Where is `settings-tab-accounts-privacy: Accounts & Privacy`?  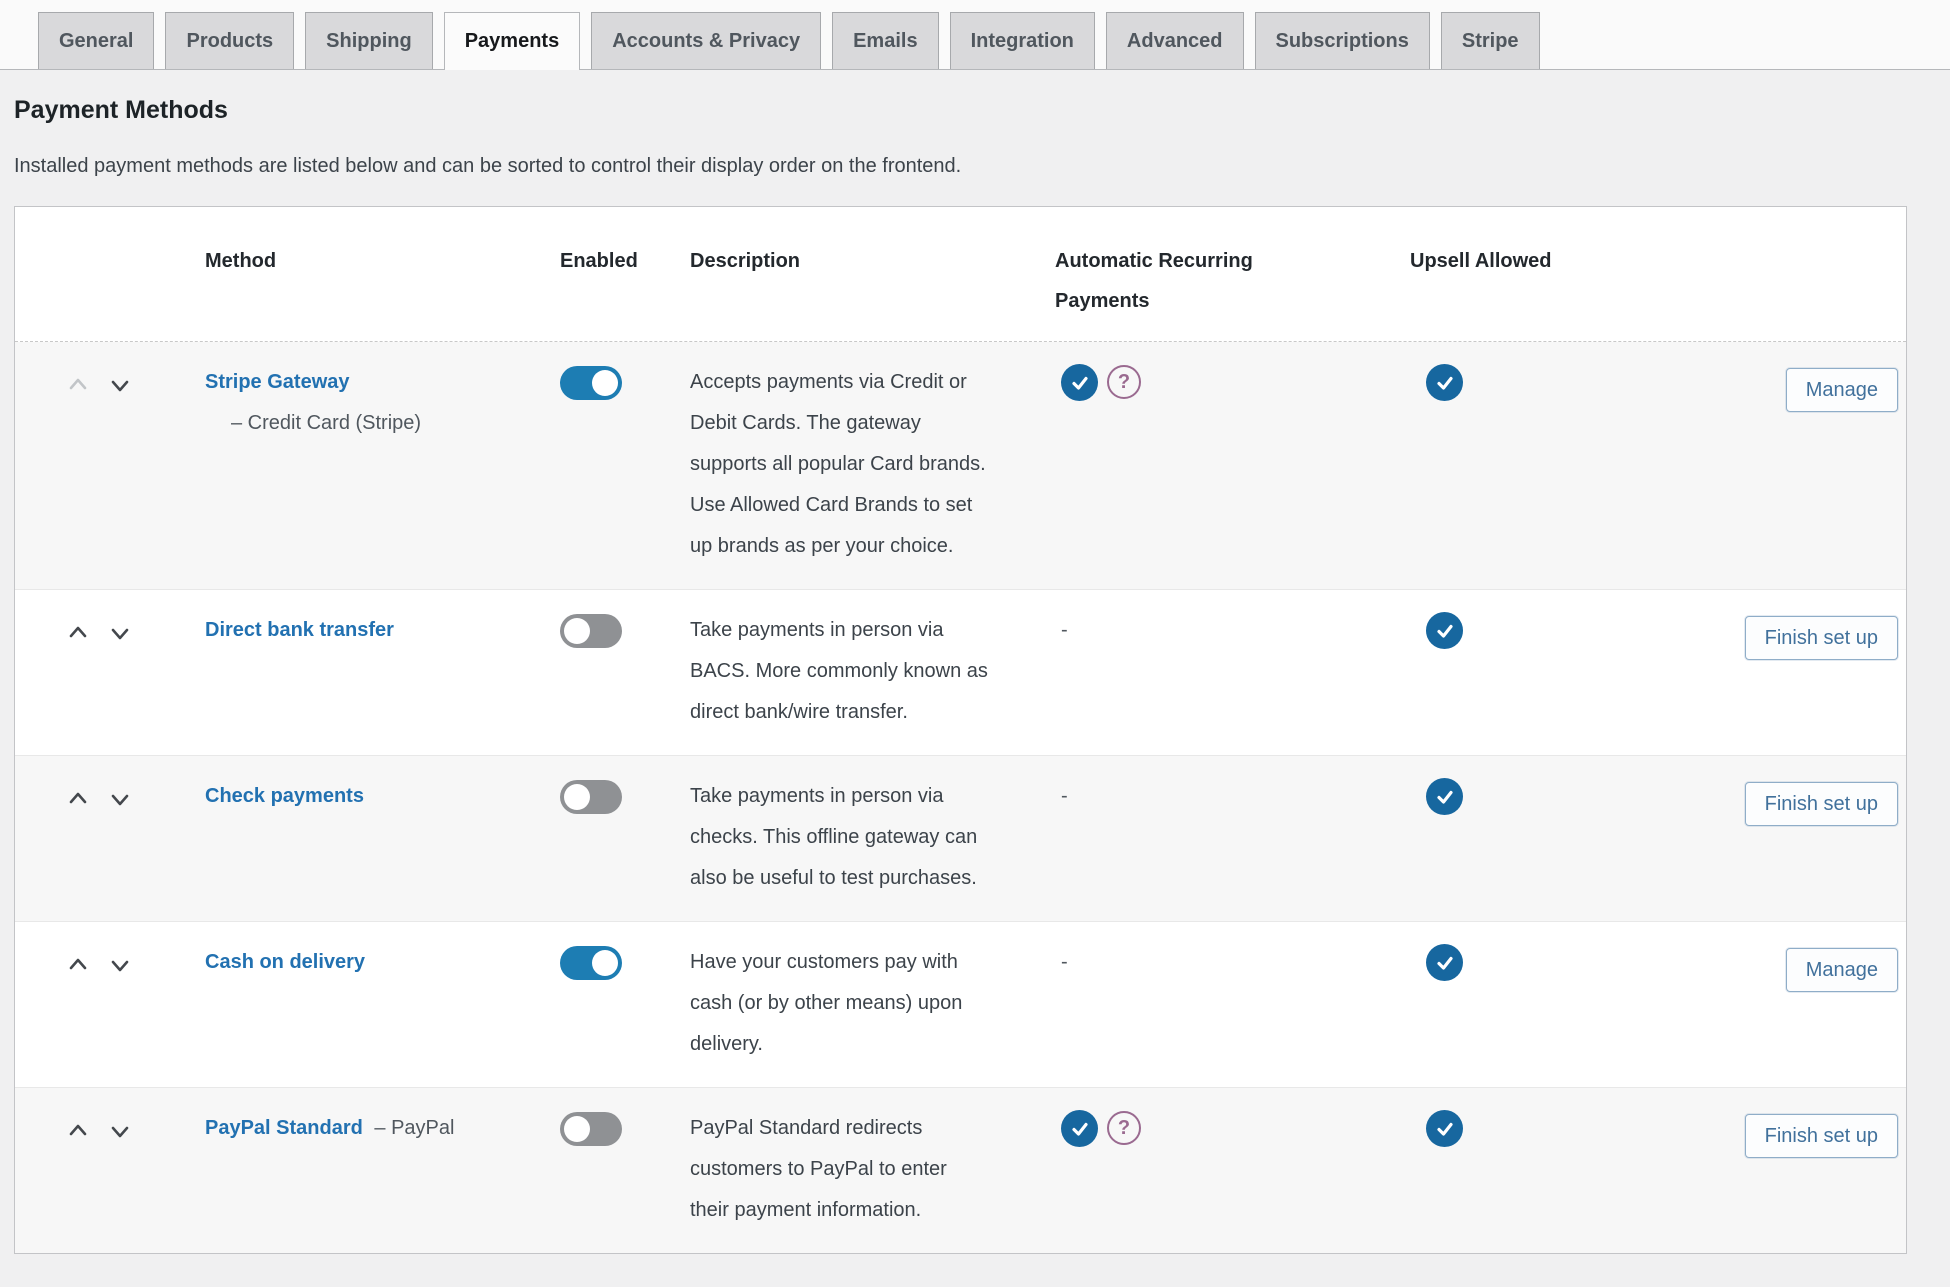
settings-tab-accounts-privacy: Accounts & Privacy is located at coordinates (706, 40).